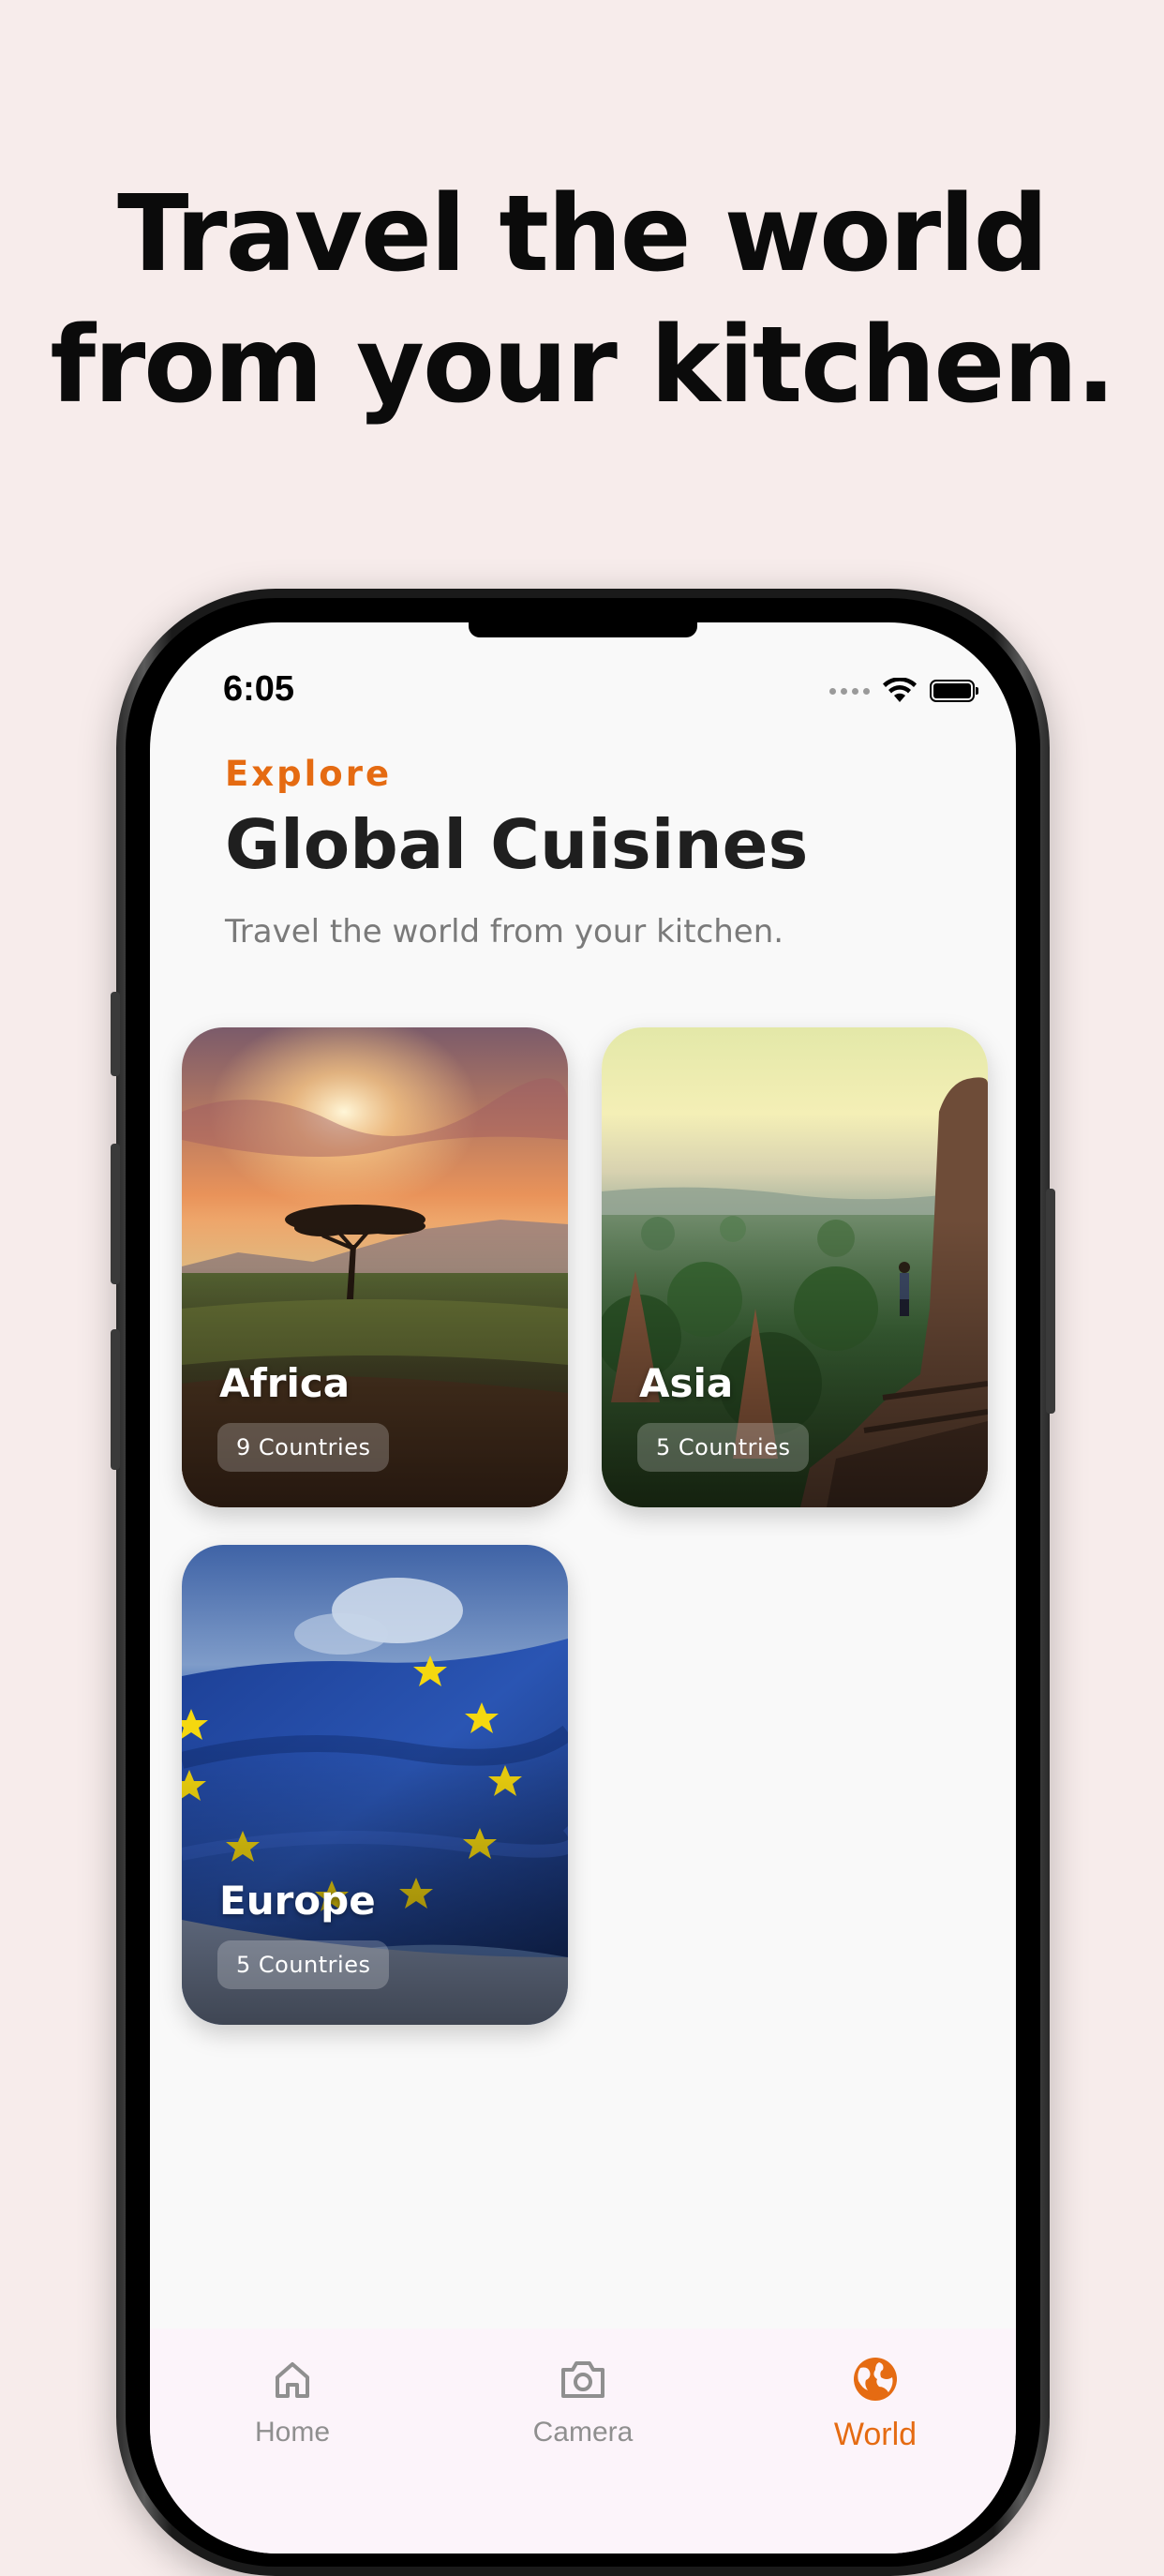 Image resolution: width=1164 pixels, height=2576 pixels. Describe the element at coordinates (1050, 1302) in the screenshot. I see `power-button` at that location.